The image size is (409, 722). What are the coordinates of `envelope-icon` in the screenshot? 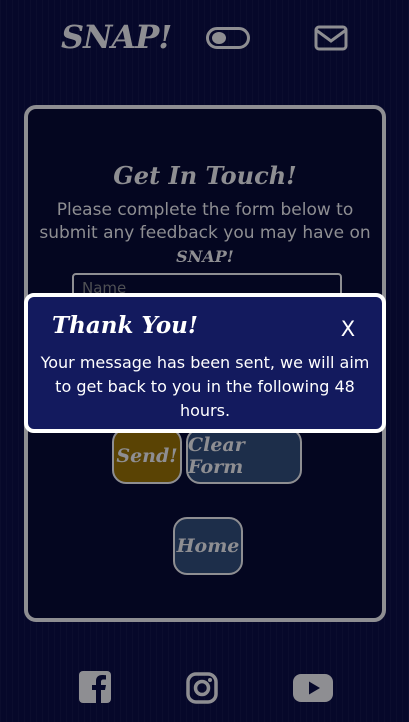 It's located at (331, 40).